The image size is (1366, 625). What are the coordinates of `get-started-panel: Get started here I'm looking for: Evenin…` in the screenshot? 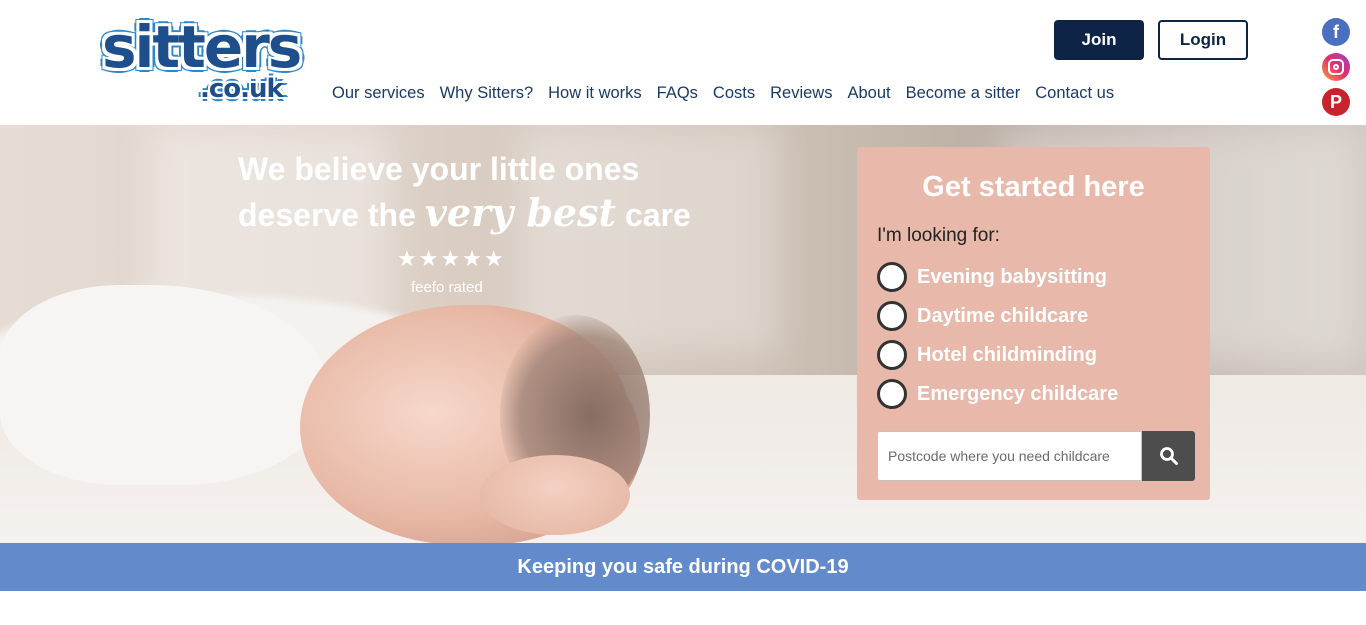 It's located at (1033, 323).